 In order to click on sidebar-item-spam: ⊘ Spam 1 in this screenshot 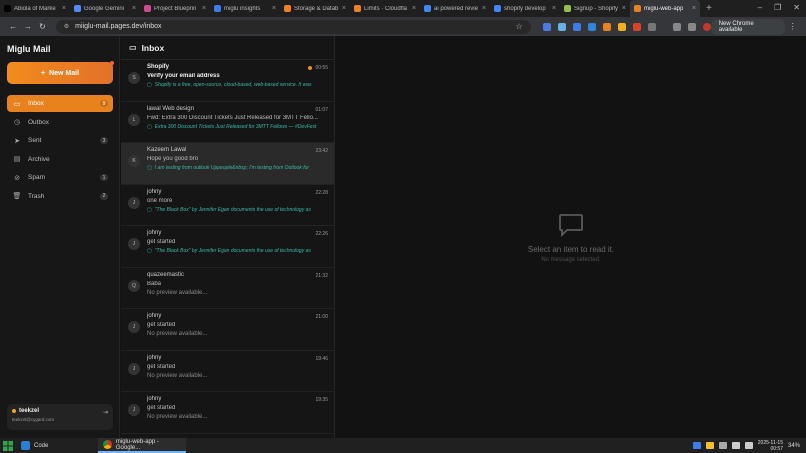, I will do `click(60, 177)`.